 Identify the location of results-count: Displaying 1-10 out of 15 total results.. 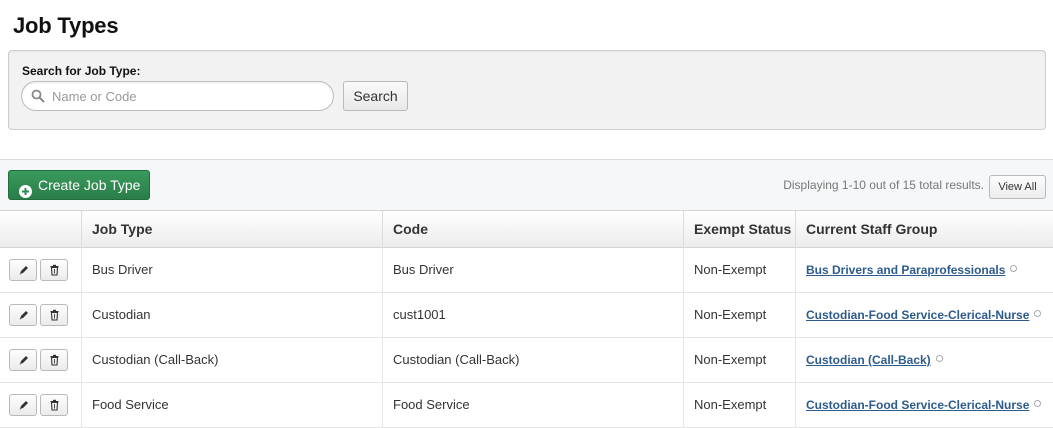
(883, 185).